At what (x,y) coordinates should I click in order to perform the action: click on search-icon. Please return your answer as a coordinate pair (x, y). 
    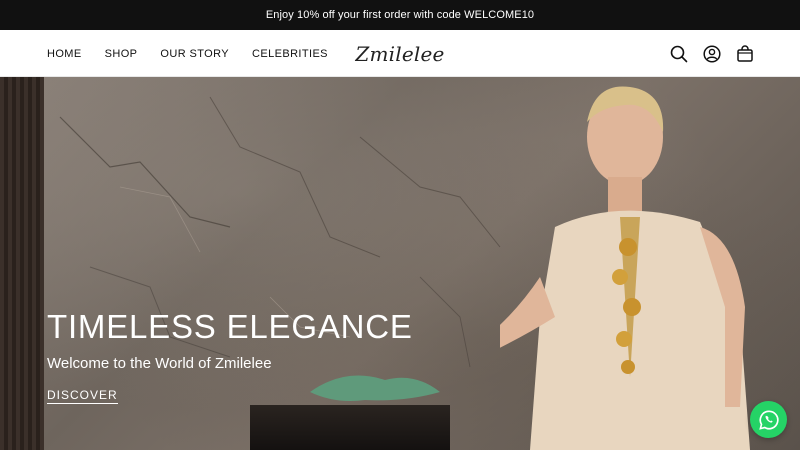
    Looking at the image, I should click on (679, 54).